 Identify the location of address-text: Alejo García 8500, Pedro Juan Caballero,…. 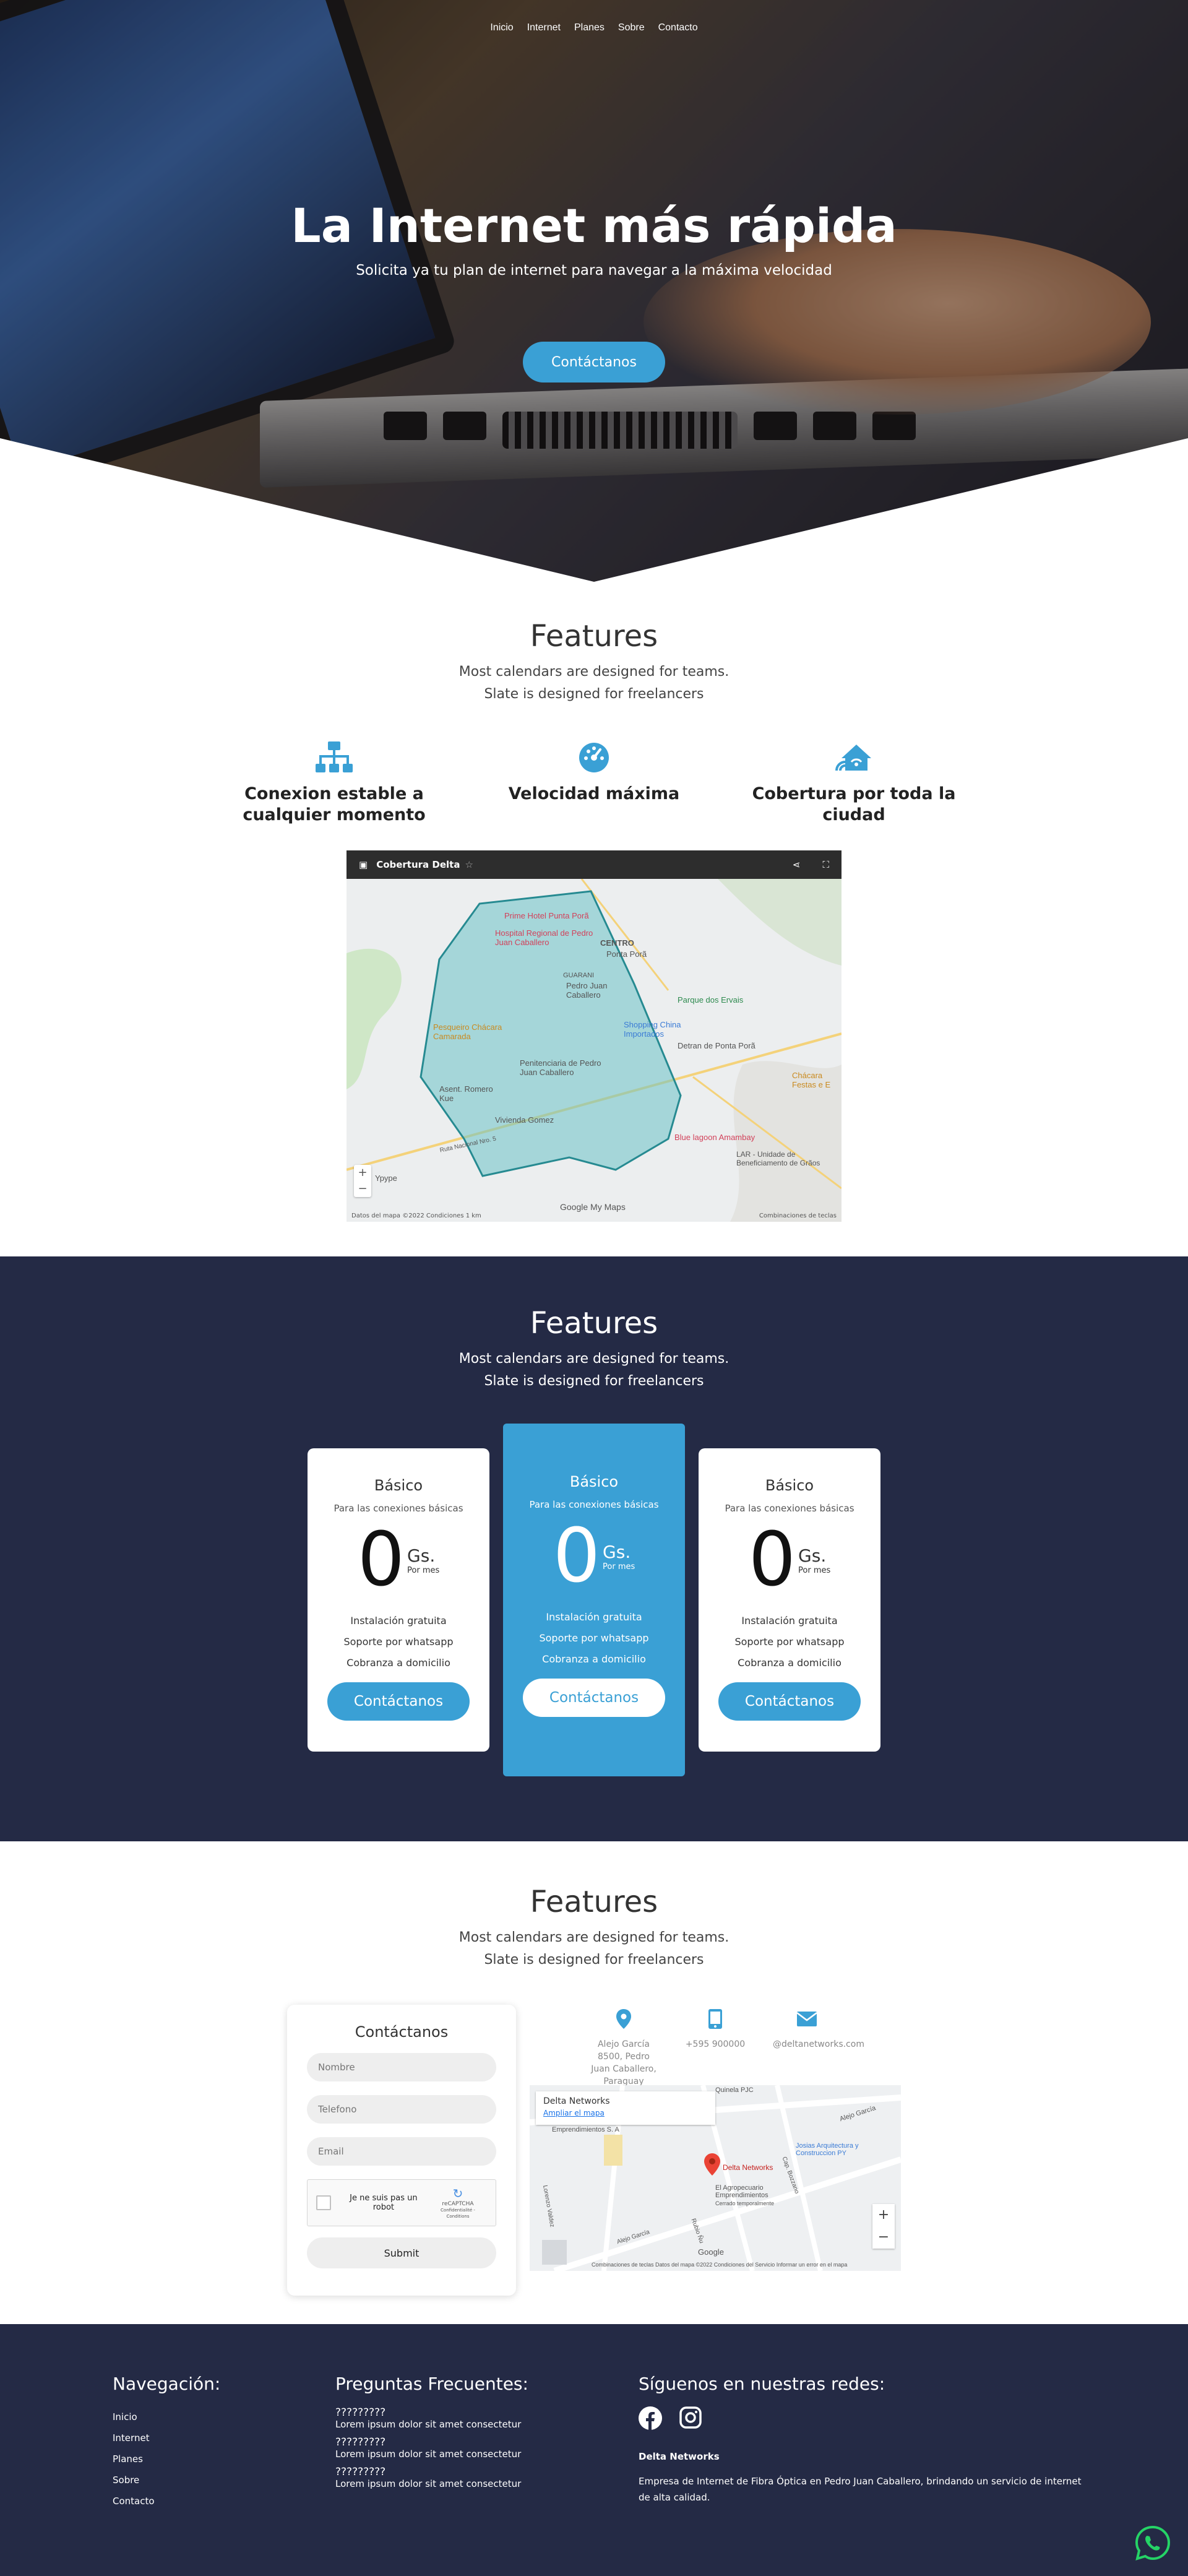
(623, 2062).